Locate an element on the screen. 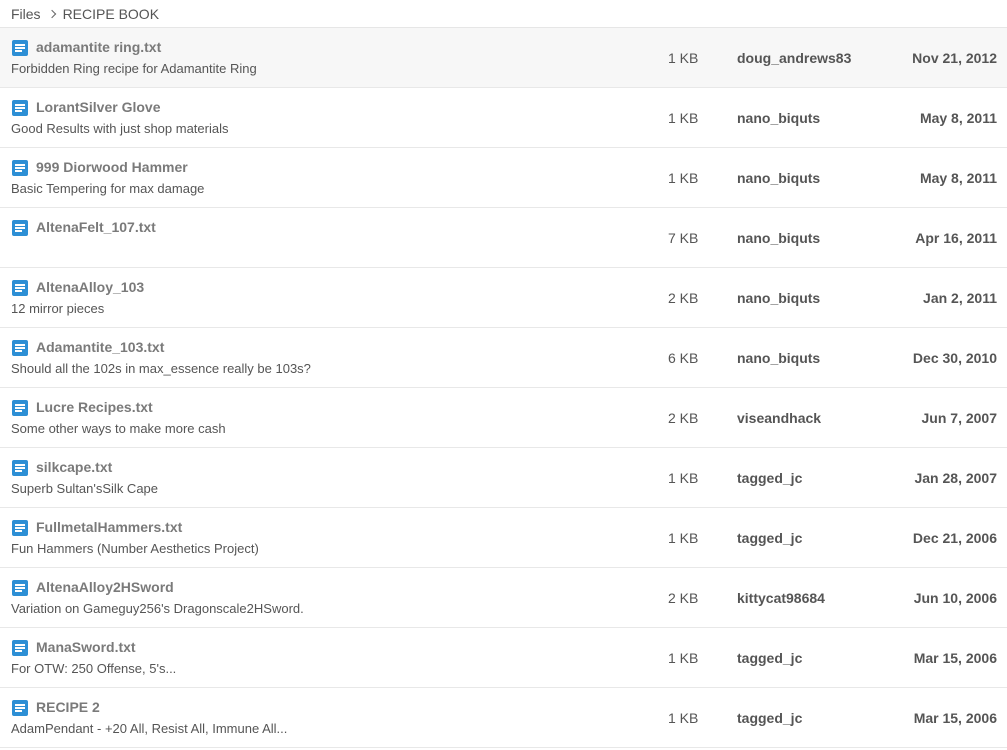 Image resolution: width=1007 pixels, height=750 pixels. file-owner: viseandhack is located at coordinates (779, 418).